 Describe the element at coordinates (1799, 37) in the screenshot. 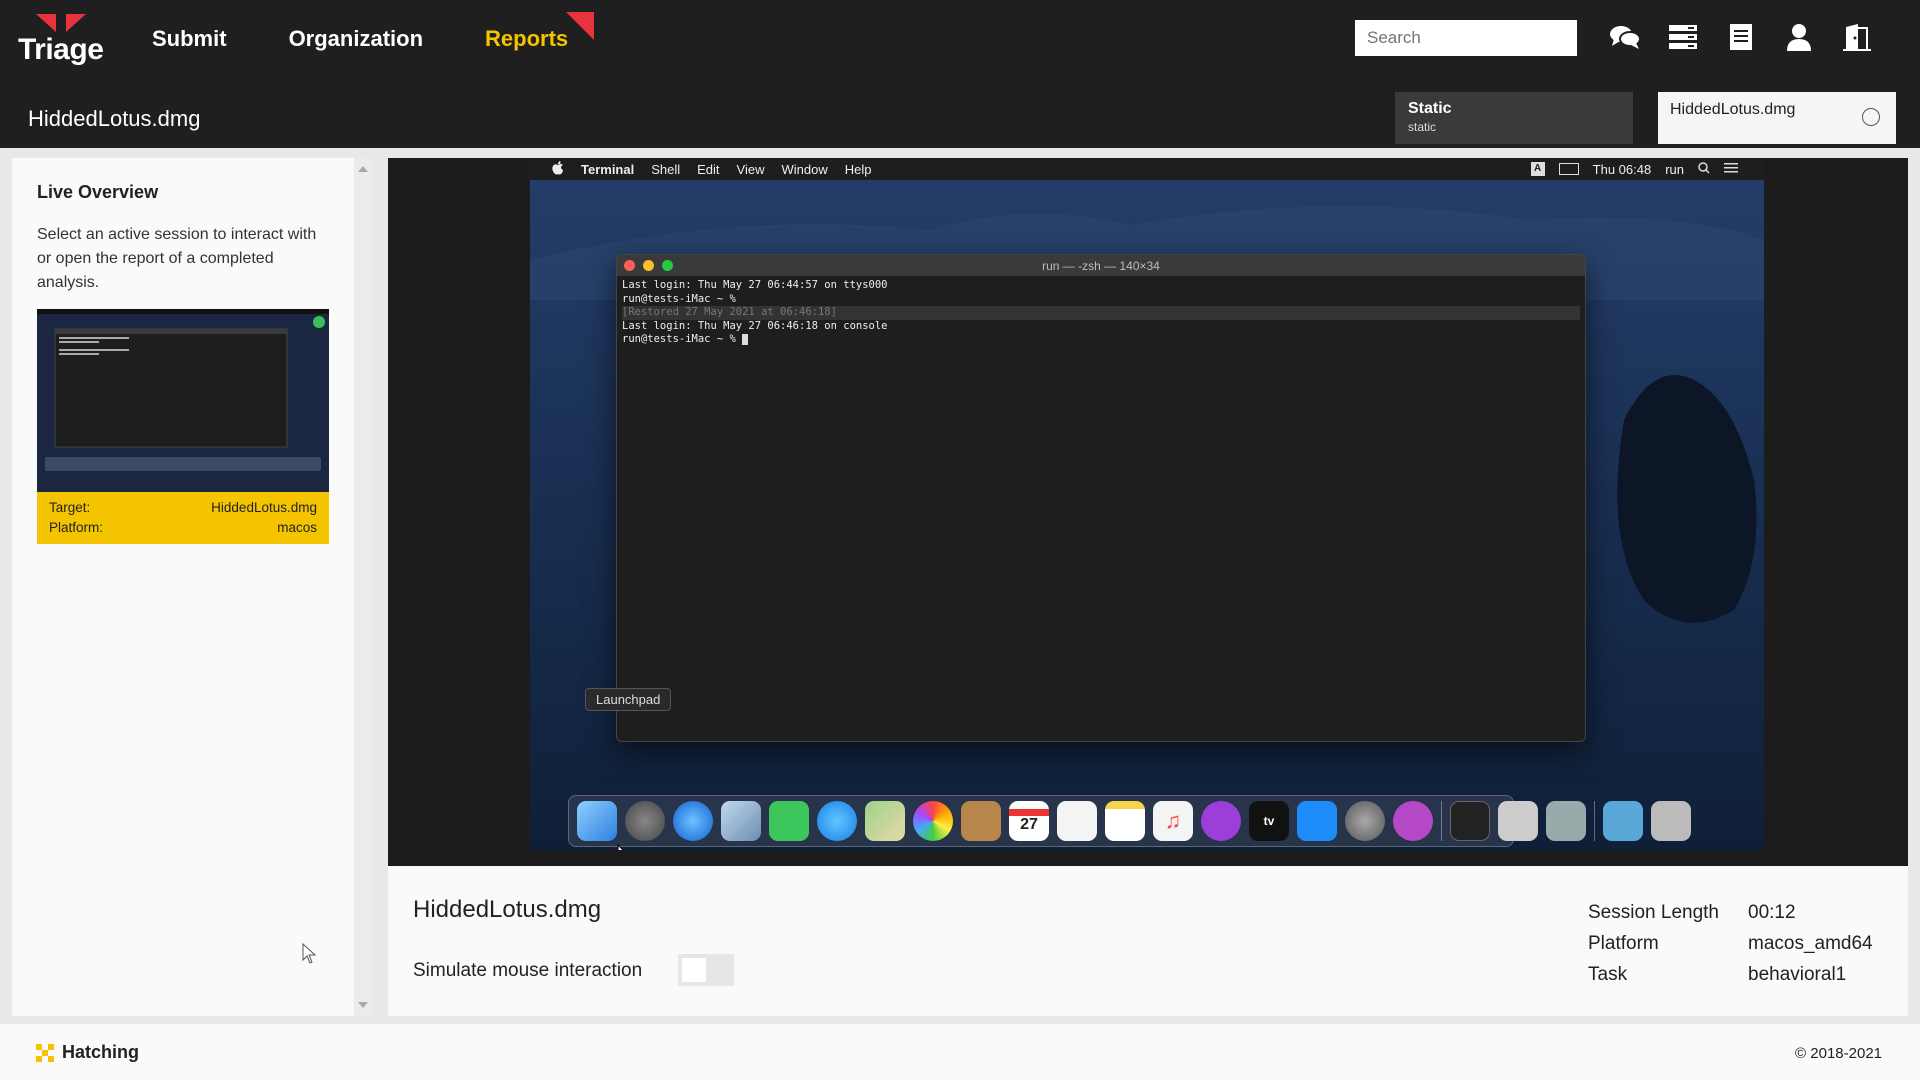

I see `user-icon` at that location.